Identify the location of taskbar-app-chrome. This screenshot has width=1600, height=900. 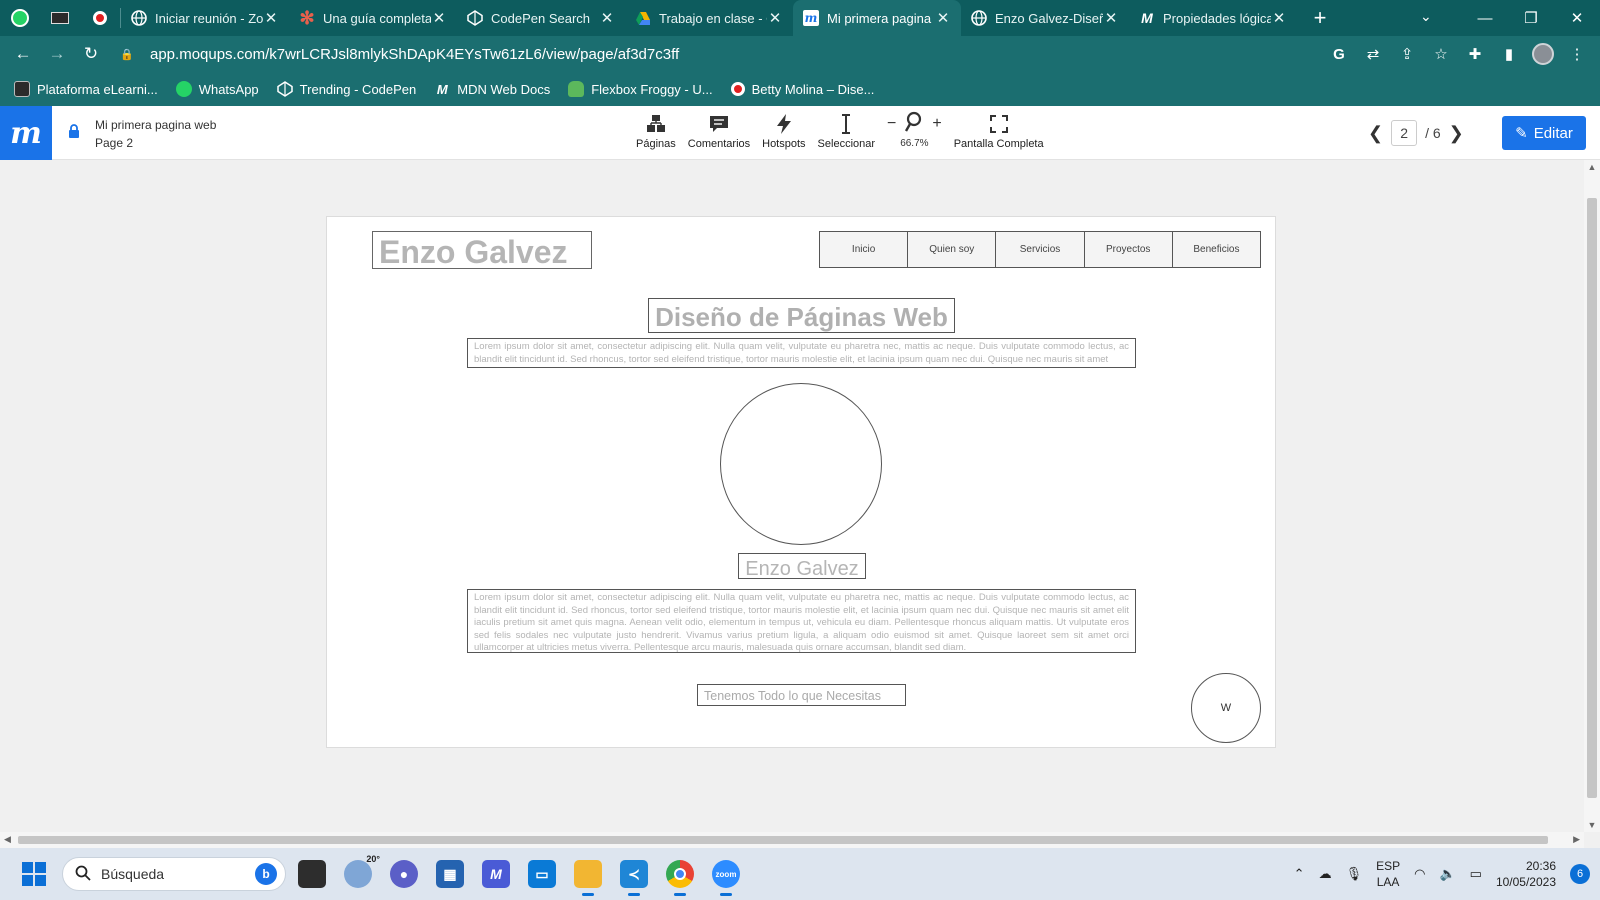
(680, 878).